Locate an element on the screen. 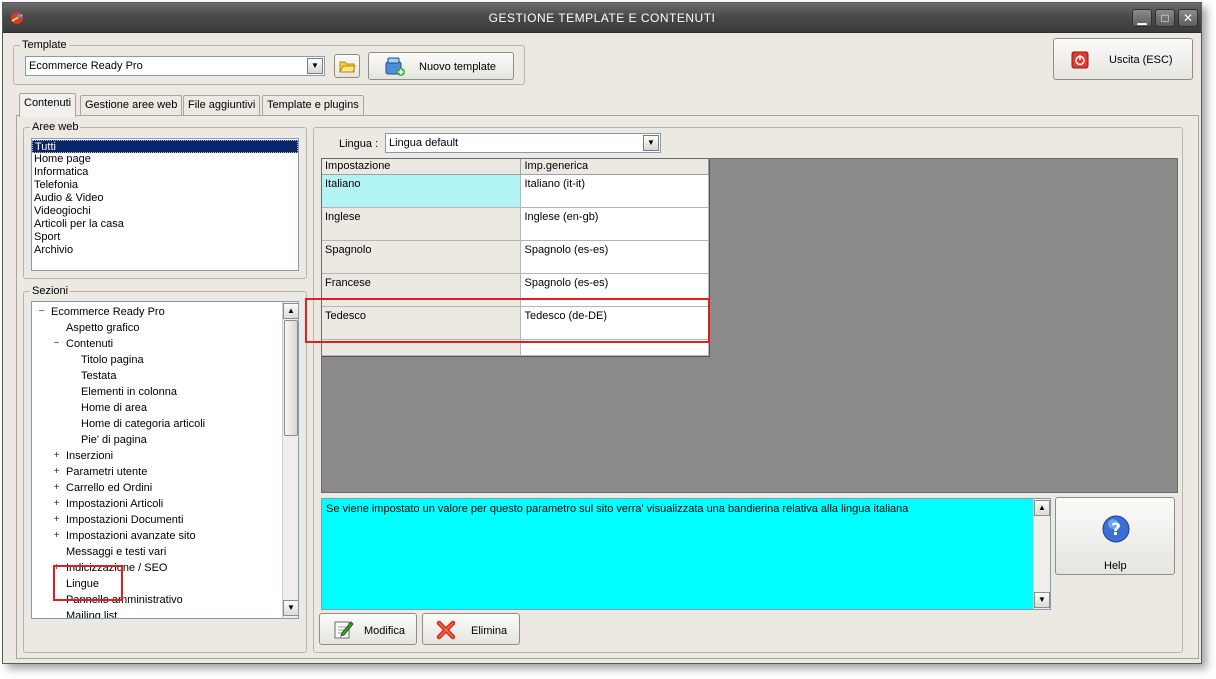 Image resolution: width=1216 pixels, height=679 pixels. template-select: Ecommerce Ready Pro ▼ is located at coordinates (175, 66).